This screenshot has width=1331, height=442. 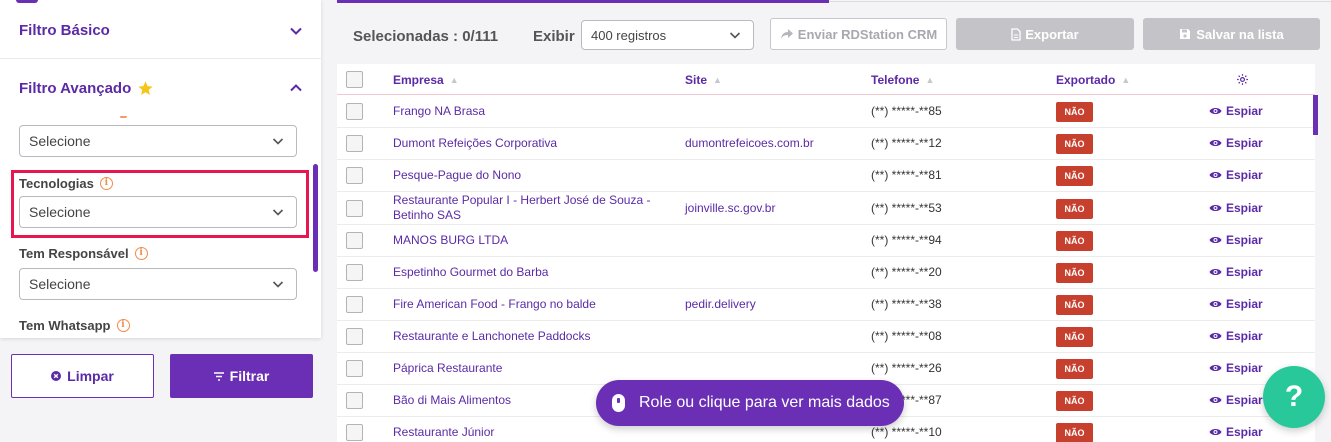 I want to click on send-rdstation-button: Enviar RDStation CRM, so click(x=858, y=34).